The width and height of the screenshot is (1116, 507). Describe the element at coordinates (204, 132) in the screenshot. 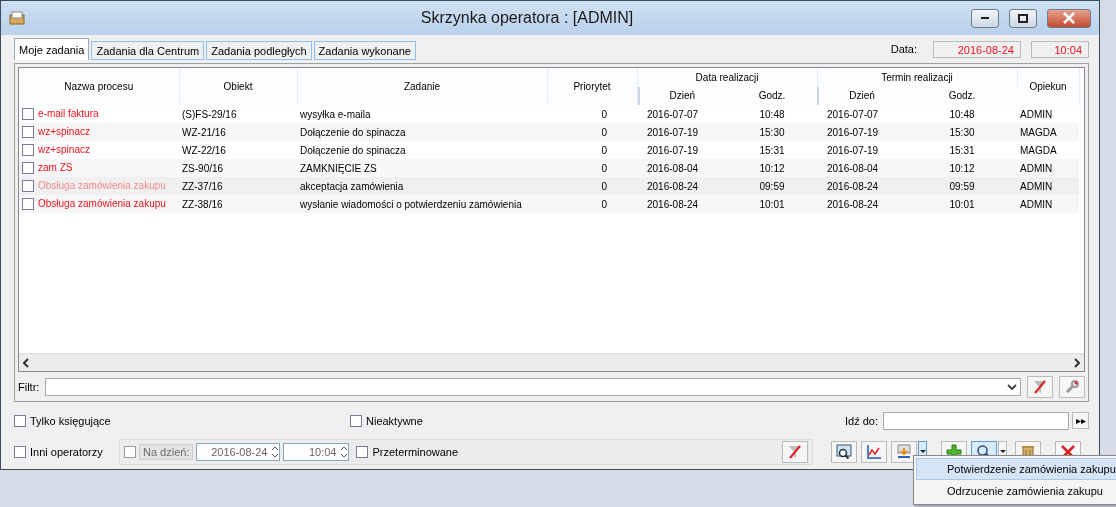

I see `table-cell: WZ-21/16` at that location.